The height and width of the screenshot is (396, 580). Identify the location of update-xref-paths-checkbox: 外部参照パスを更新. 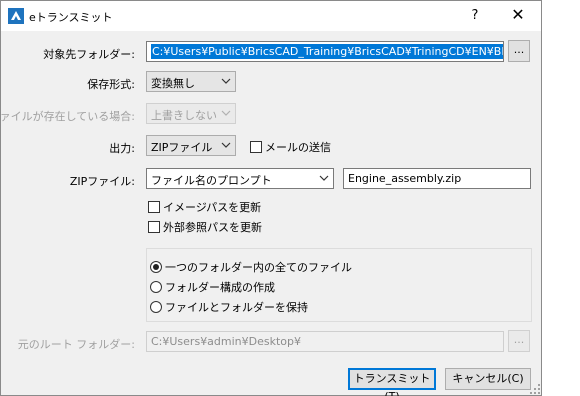
(205, 227).